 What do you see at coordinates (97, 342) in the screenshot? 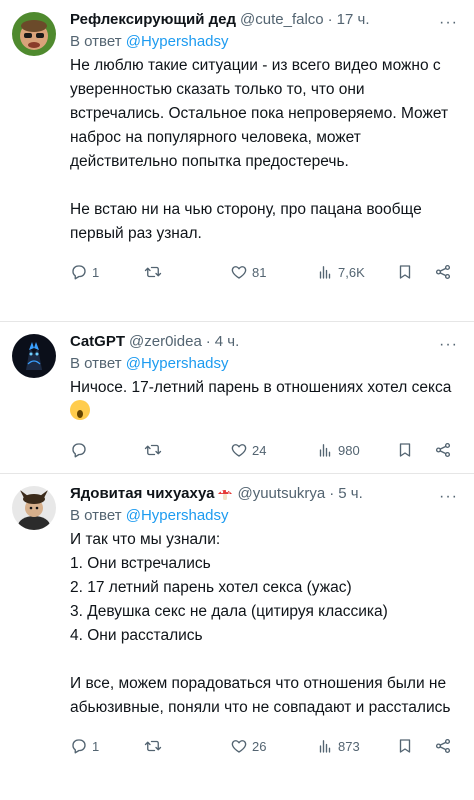
I see `author-name: CatGPT` at bounding box center [97, 342].